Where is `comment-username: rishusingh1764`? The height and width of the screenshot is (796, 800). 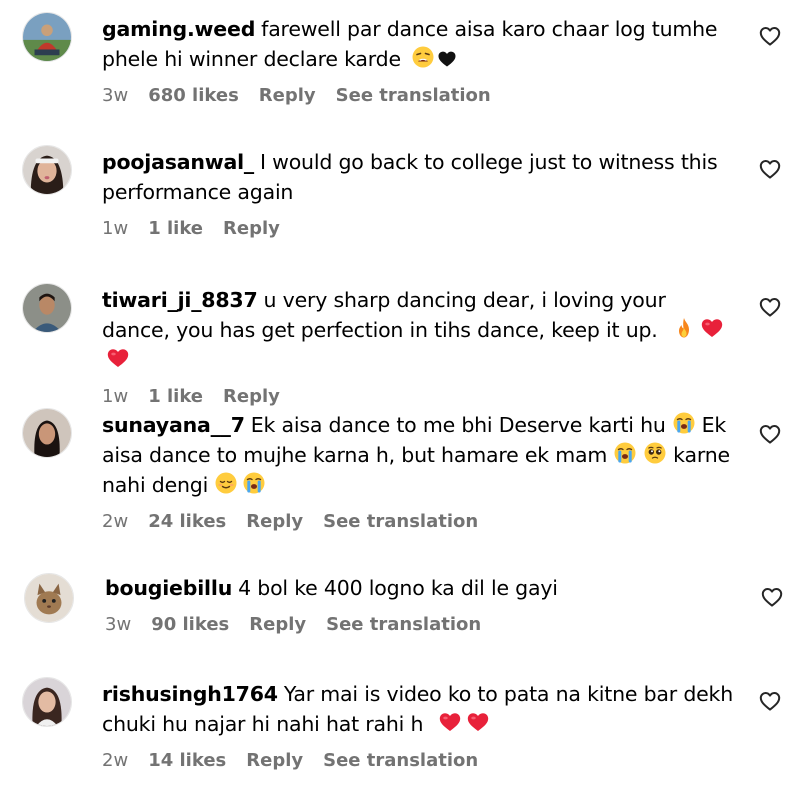
comment-username: rishusingh1764 is located at coordinates (190, 694).